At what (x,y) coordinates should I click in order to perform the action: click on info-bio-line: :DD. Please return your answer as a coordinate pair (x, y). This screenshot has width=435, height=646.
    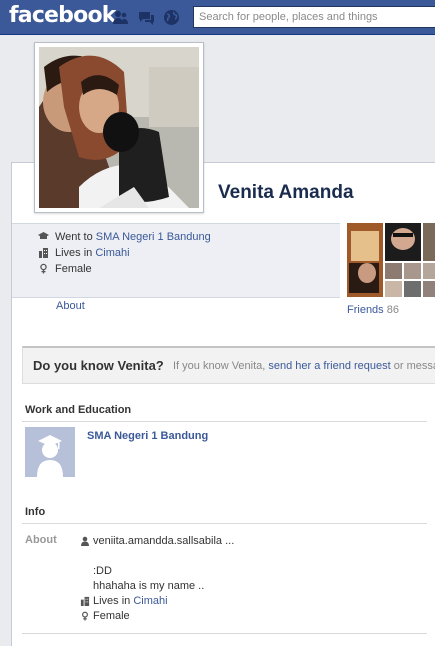
    Looking at the image, I should click on (102, 570).